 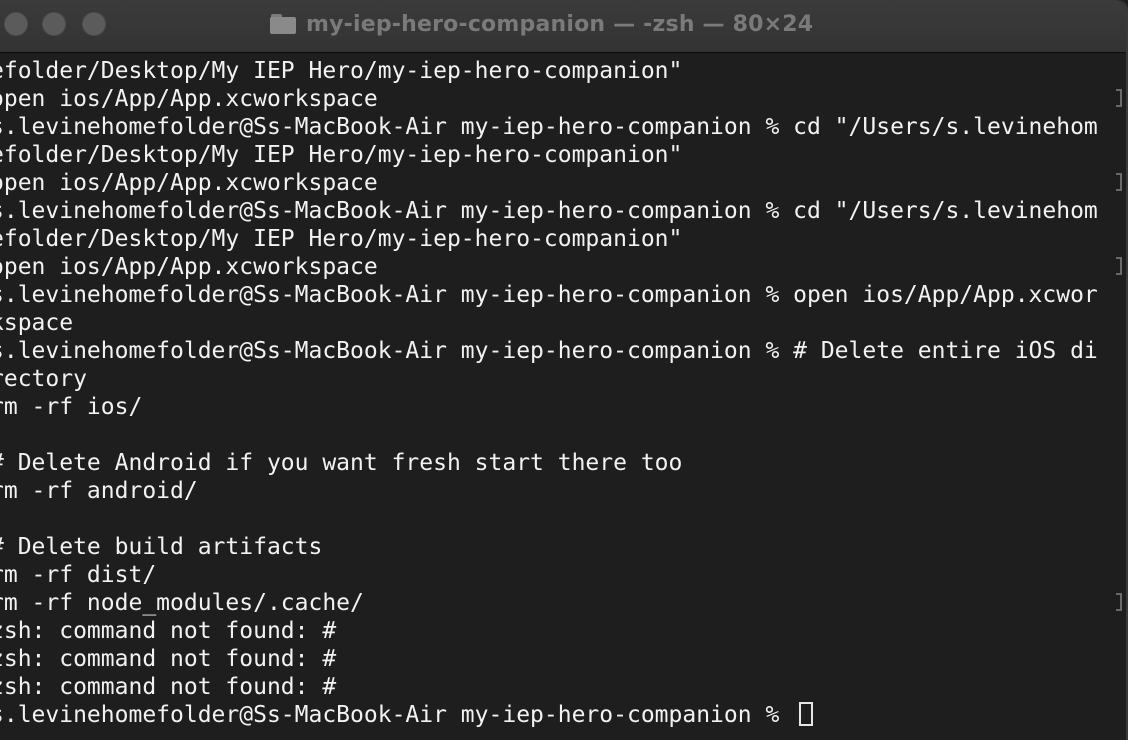 I want to click on folder-icon, so click(x=283, y=24).